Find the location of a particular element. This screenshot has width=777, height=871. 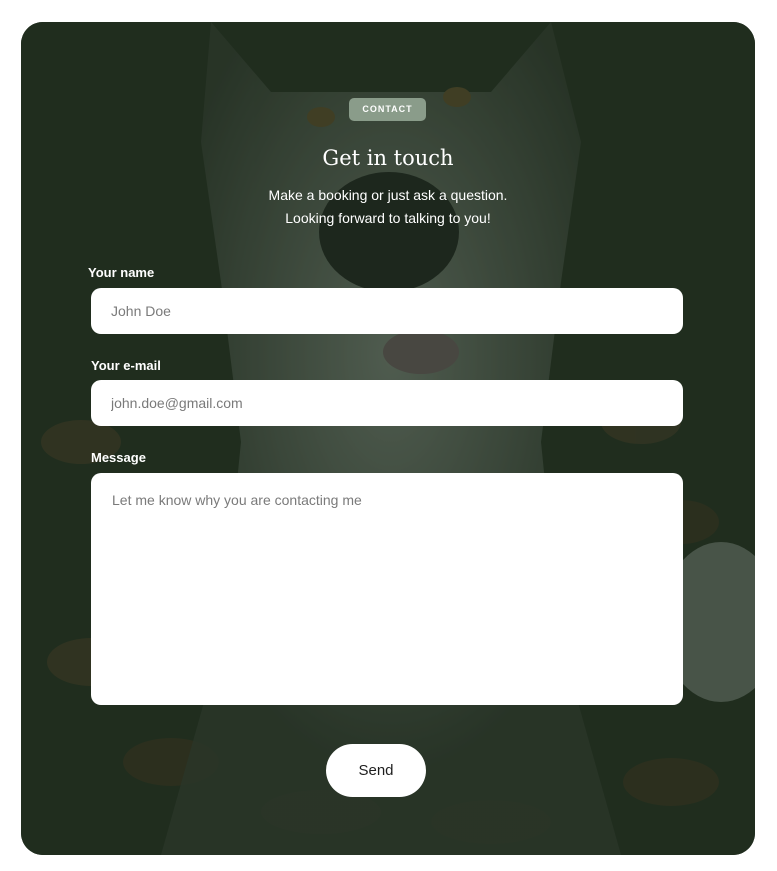

email-label: Your e-mail is located at coordinates (126, 365).